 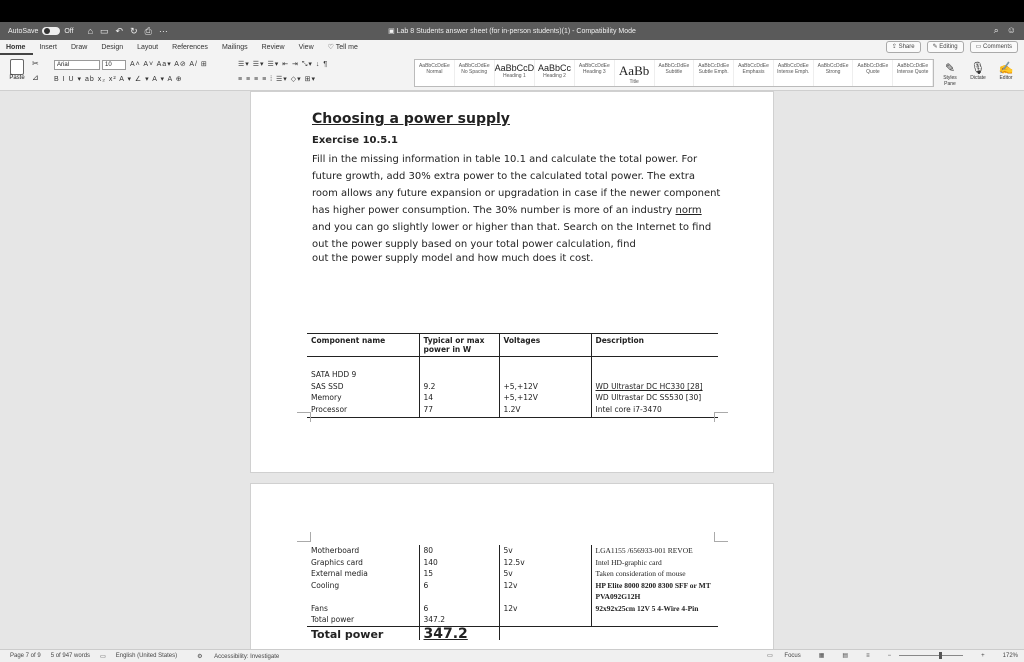 I want to click on page-count: Page 7 of 9, so click(x=25, y=656).